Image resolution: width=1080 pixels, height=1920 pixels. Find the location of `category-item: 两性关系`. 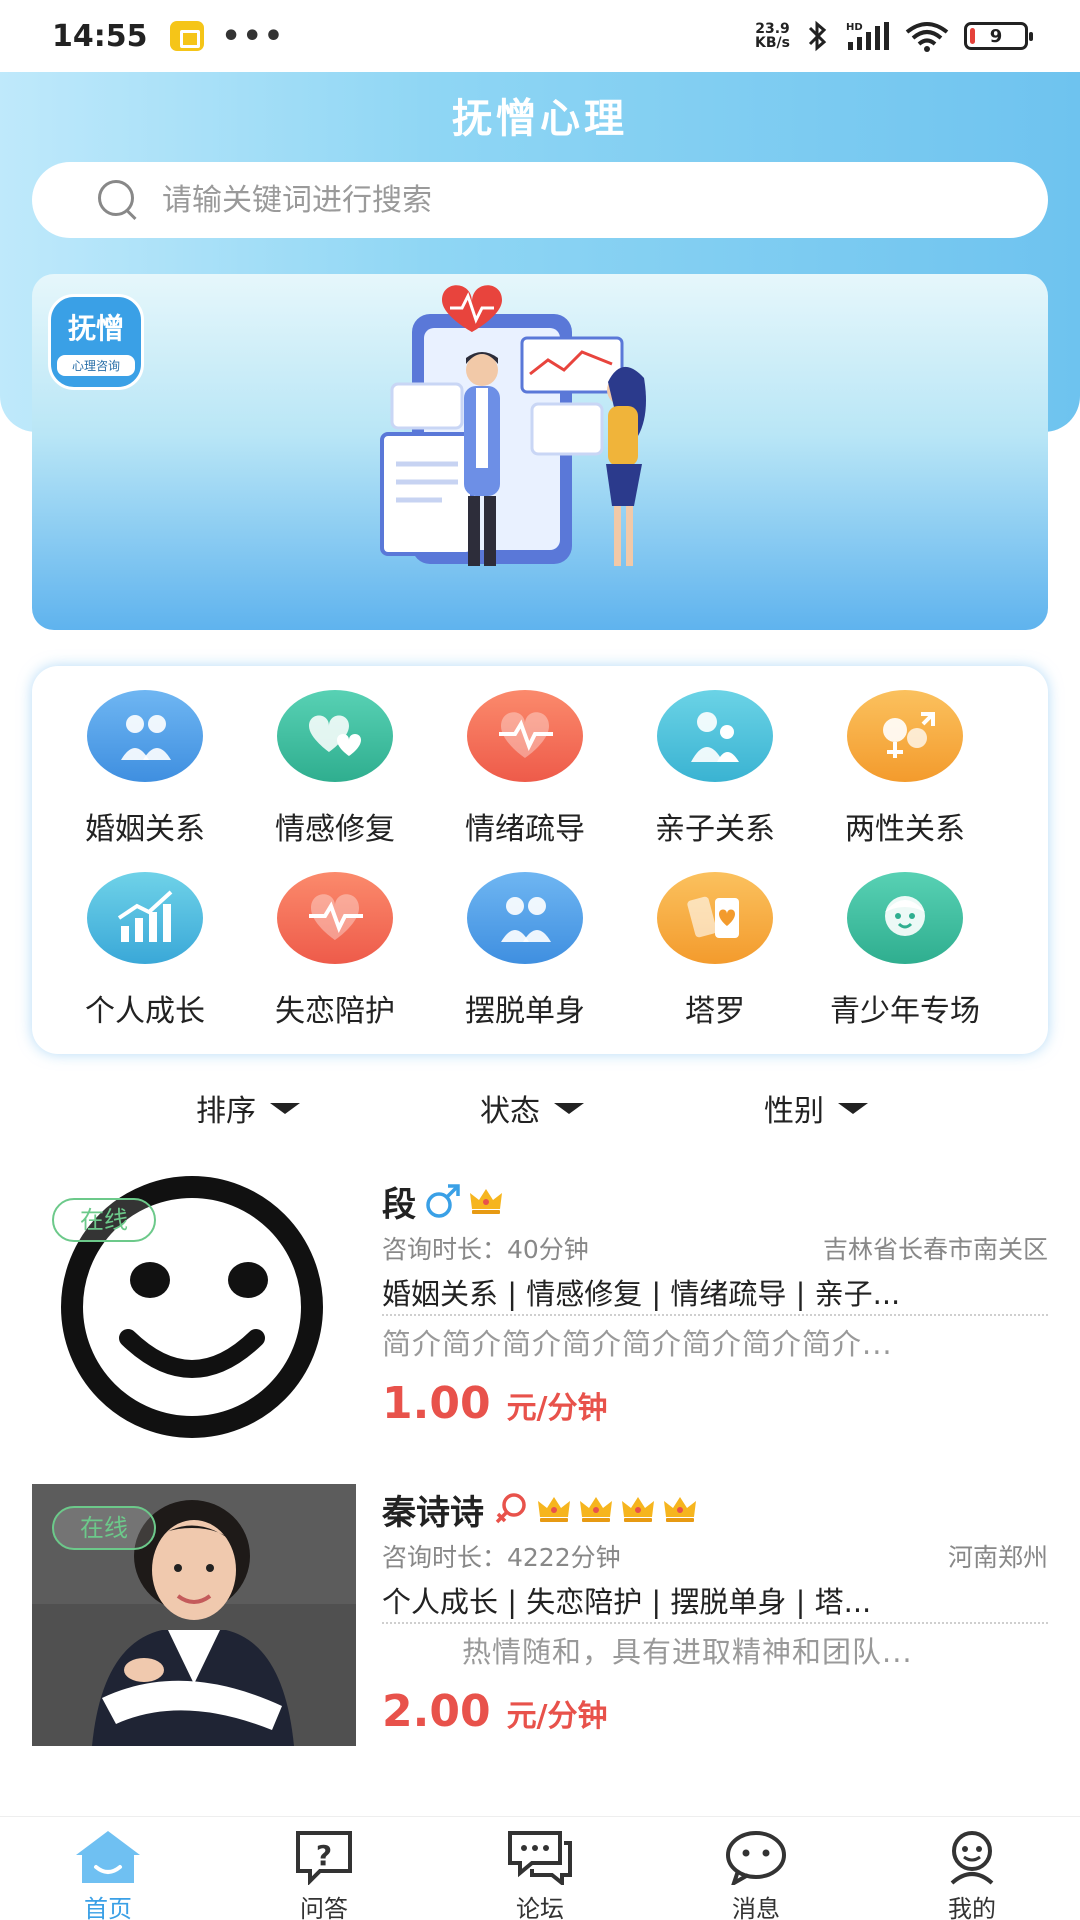

category-item: 两性关系 is located at coordinates (905, 769).